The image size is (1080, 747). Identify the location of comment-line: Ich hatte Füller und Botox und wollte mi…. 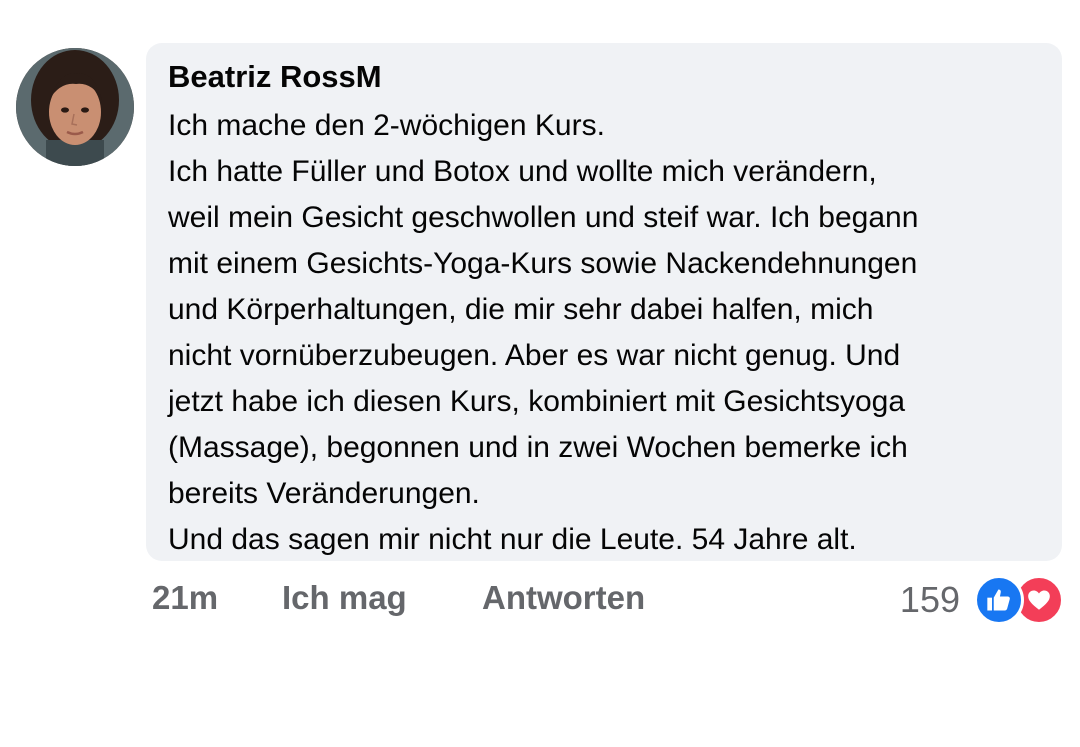
(522, 171).